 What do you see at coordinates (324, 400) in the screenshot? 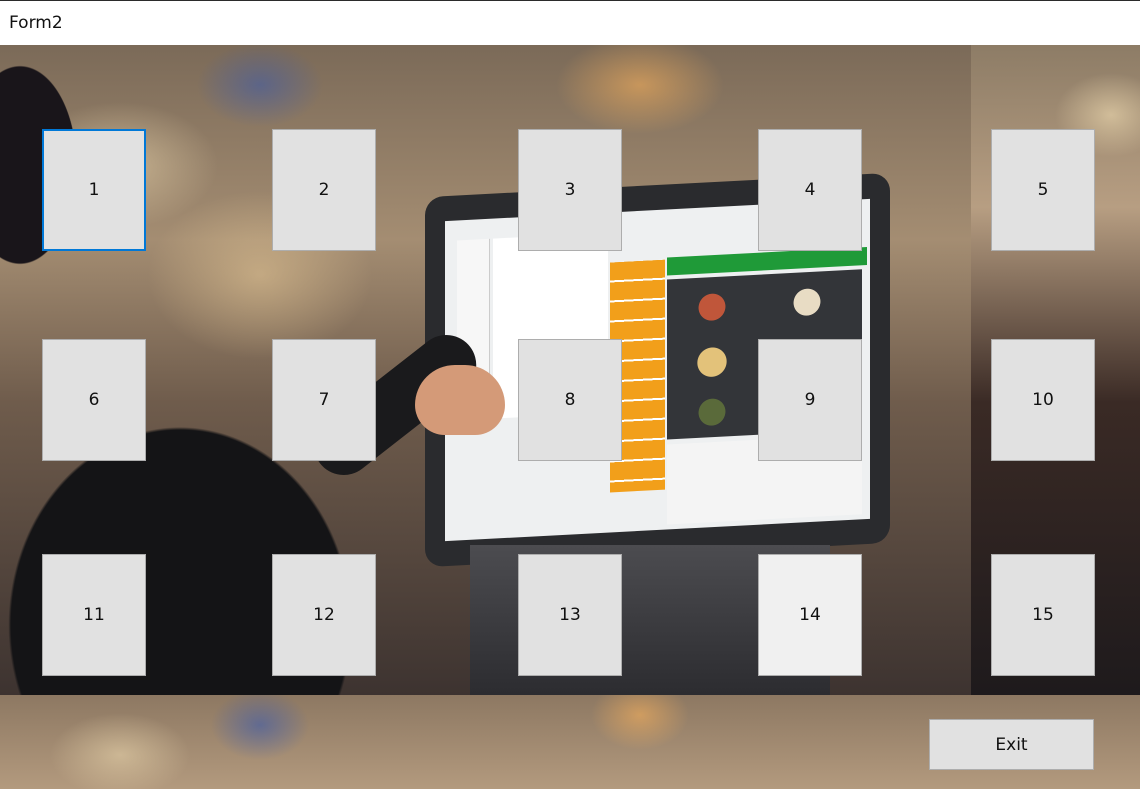
I see `table-button-7: 7` at bounding box center [324, 400].